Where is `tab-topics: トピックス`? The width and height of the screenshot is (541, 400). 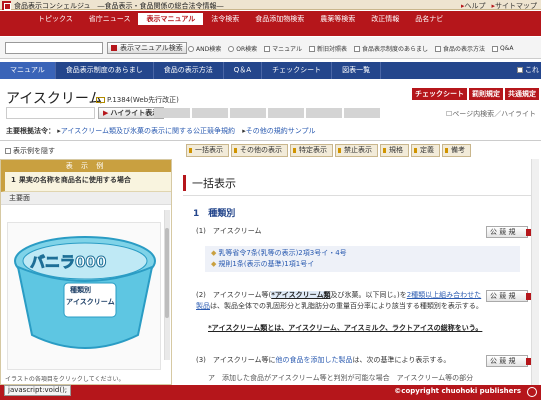 tab-topics: トピックス is located at coordinates (55, 19).